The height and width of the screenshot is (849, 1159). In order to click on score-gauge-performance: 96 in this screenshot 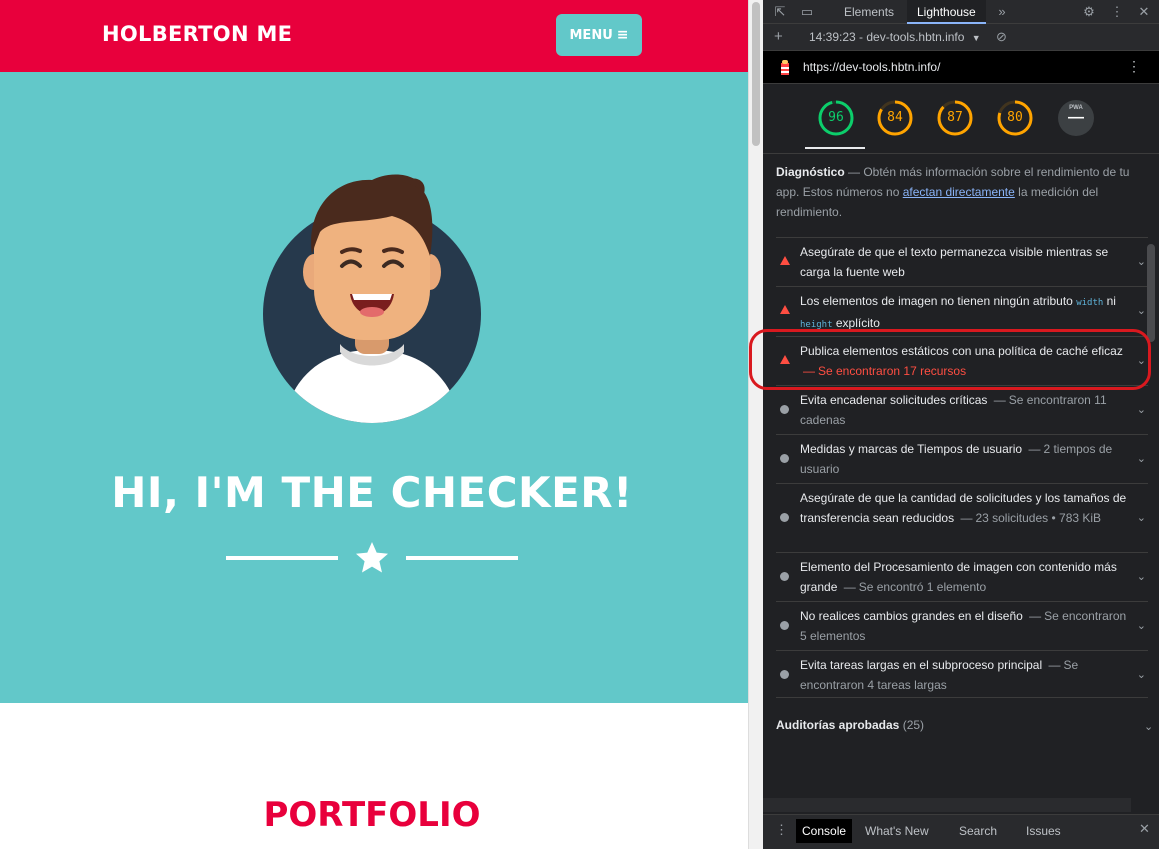, I will do `click(836, 118)`.